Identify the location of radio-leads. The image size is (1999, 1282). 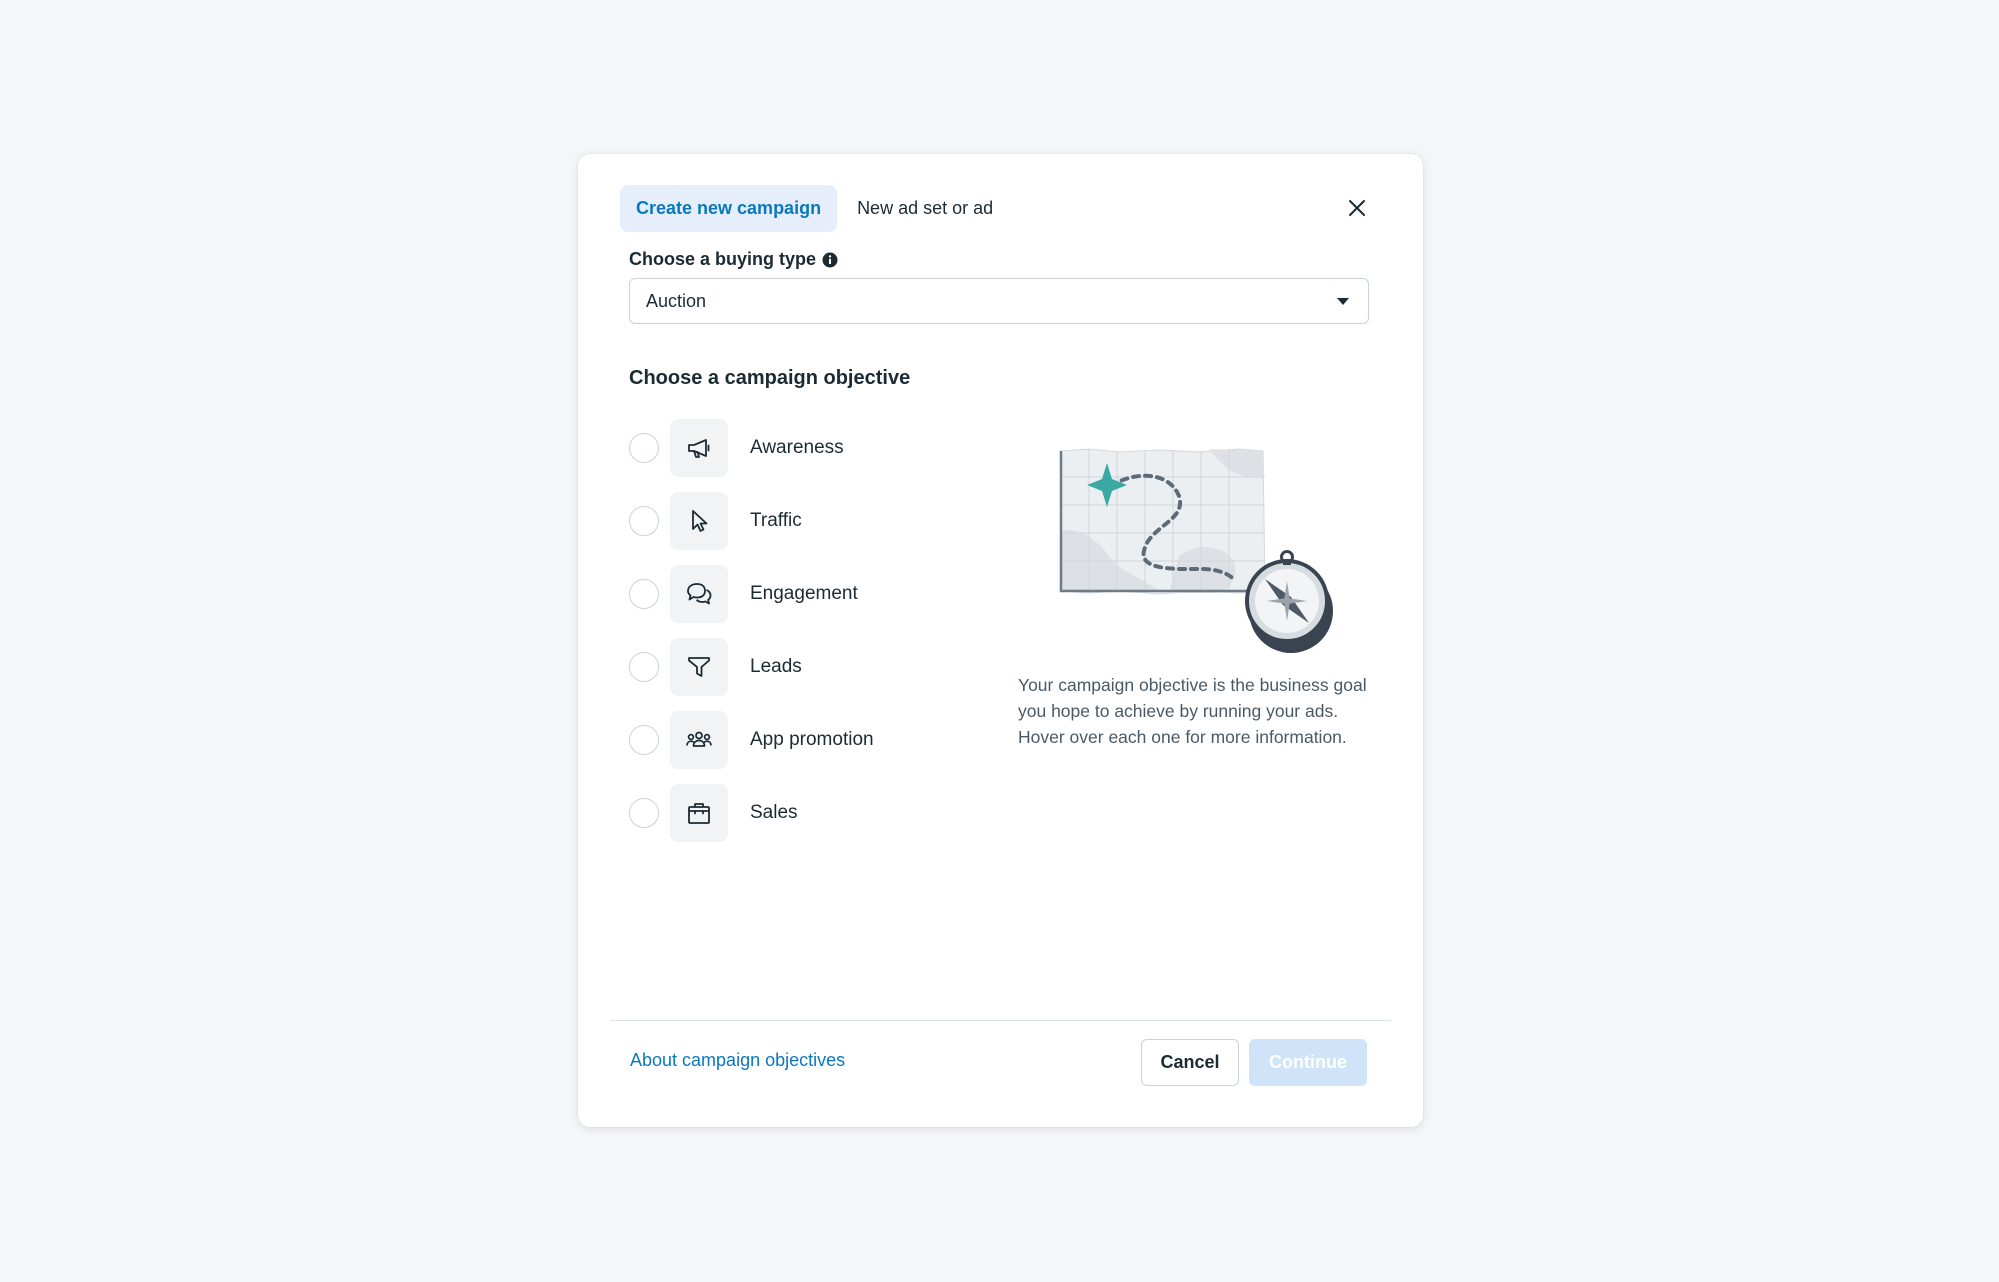
(644, 667).